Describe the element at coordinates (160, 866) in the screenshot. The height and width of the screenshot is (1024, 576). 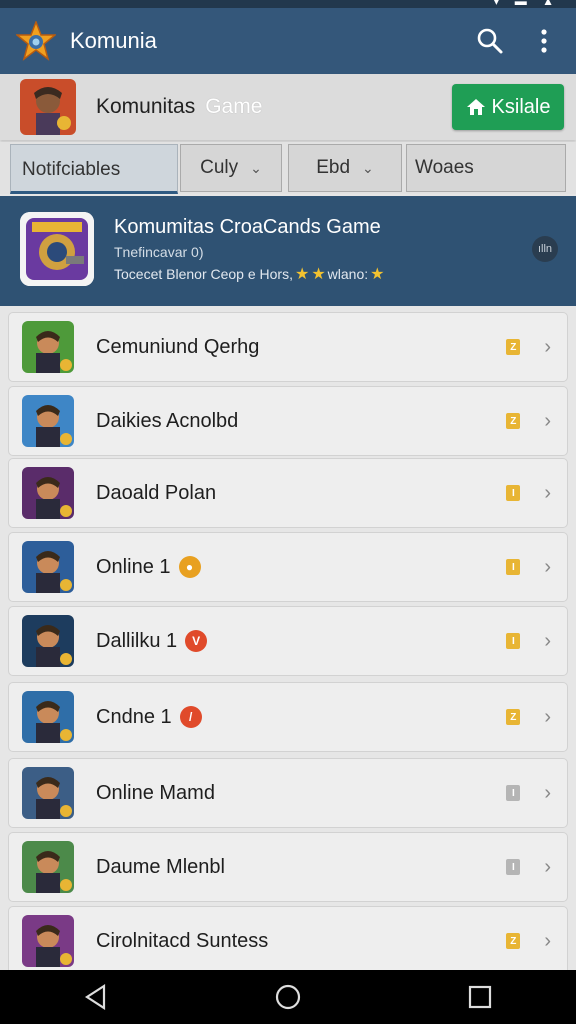
I see `list-item-label: Daume Mlenbl` at that location.